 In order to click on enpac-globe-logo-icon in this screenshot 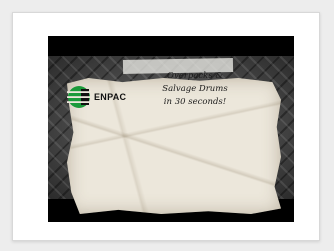, I will do `click(79, 97)`.